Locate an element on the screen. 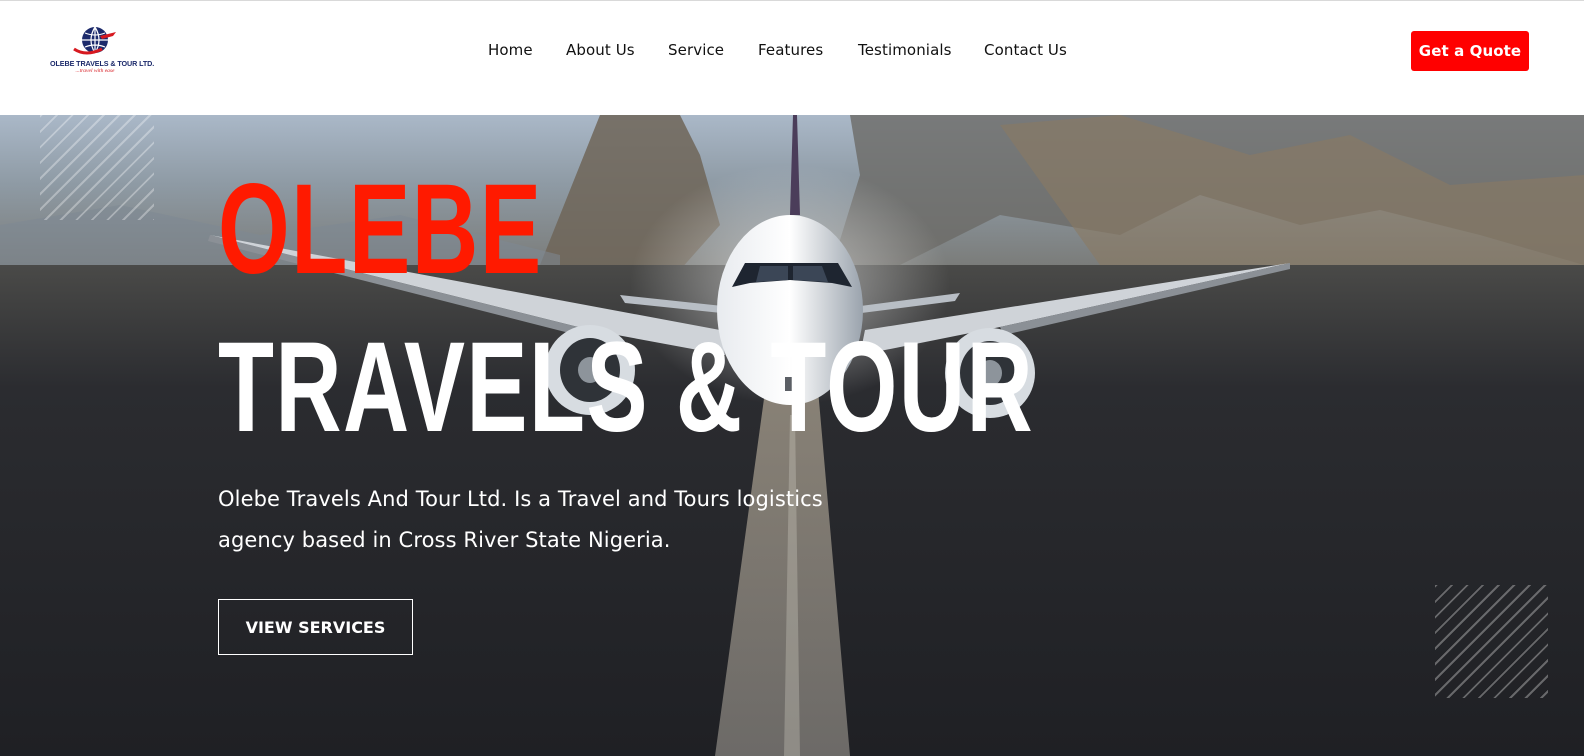 The height and width of the screenshot is (756, 1584). nav-features: Features is located at coordinates (790, 50).